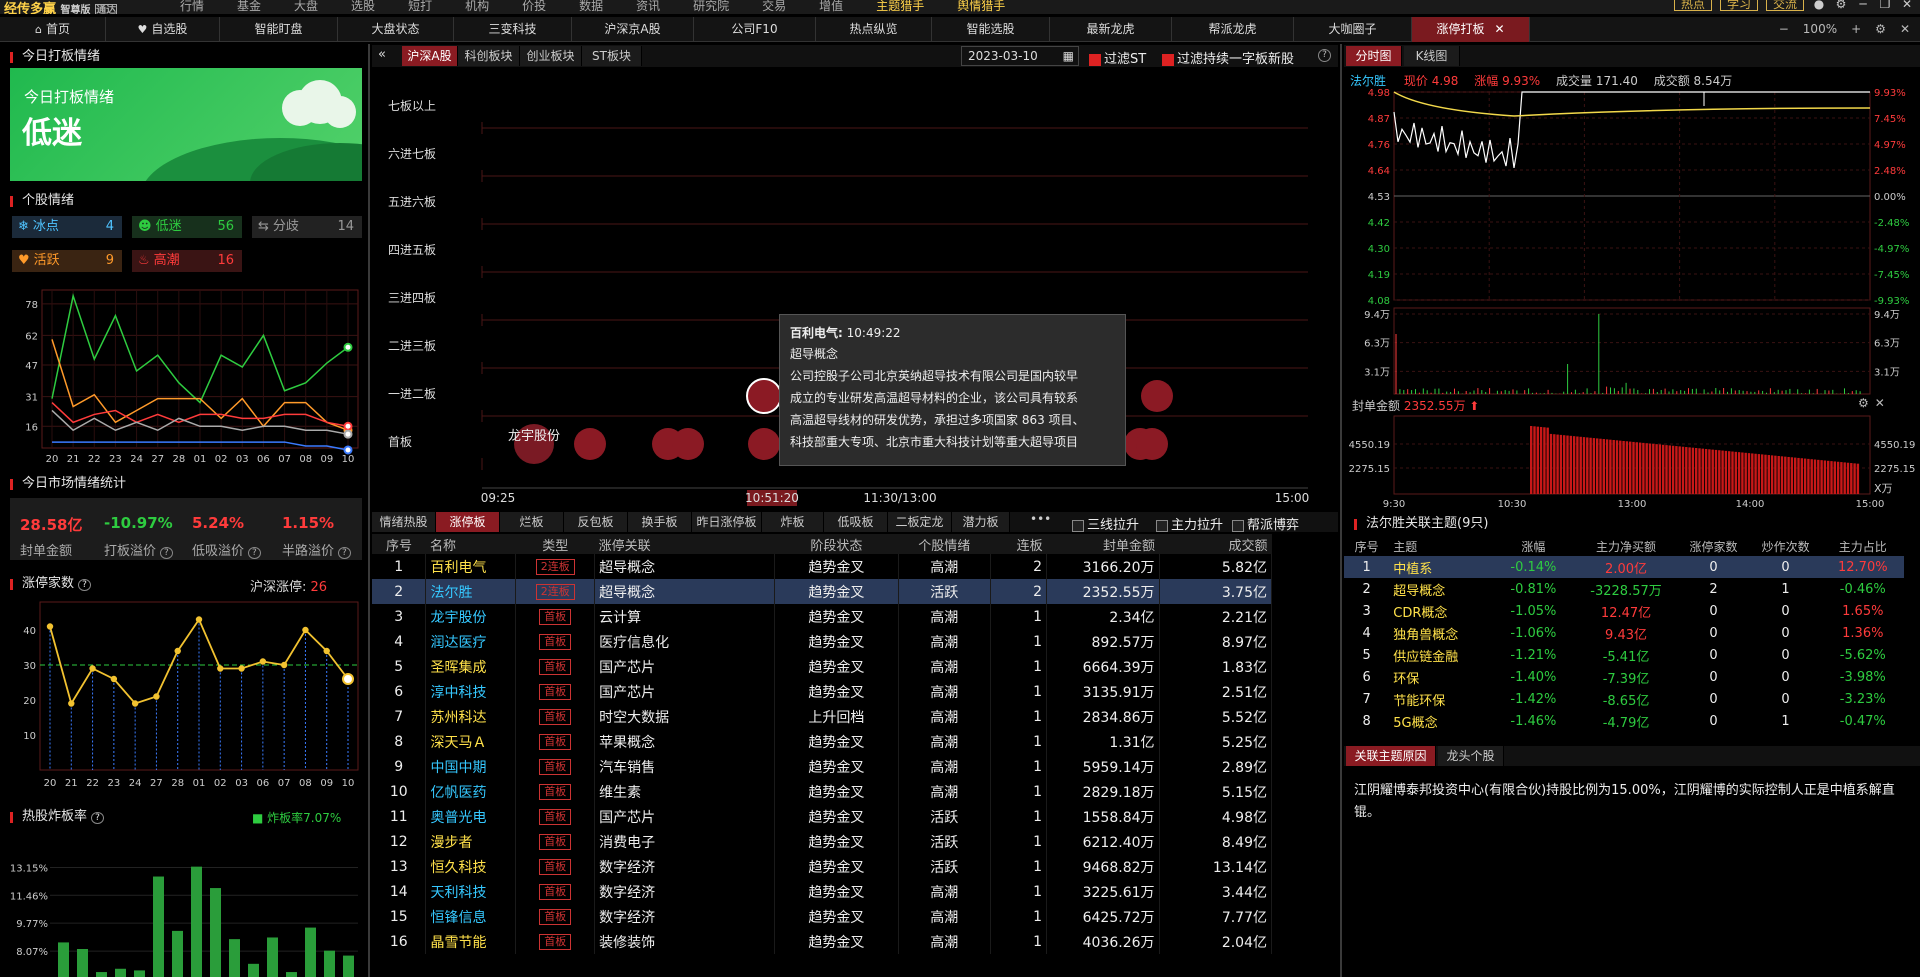  What do you see at coordinates (727, 522) in the screenshot?
I see `list-tab: 昨日涨停板` at bounding box center [727, 522].